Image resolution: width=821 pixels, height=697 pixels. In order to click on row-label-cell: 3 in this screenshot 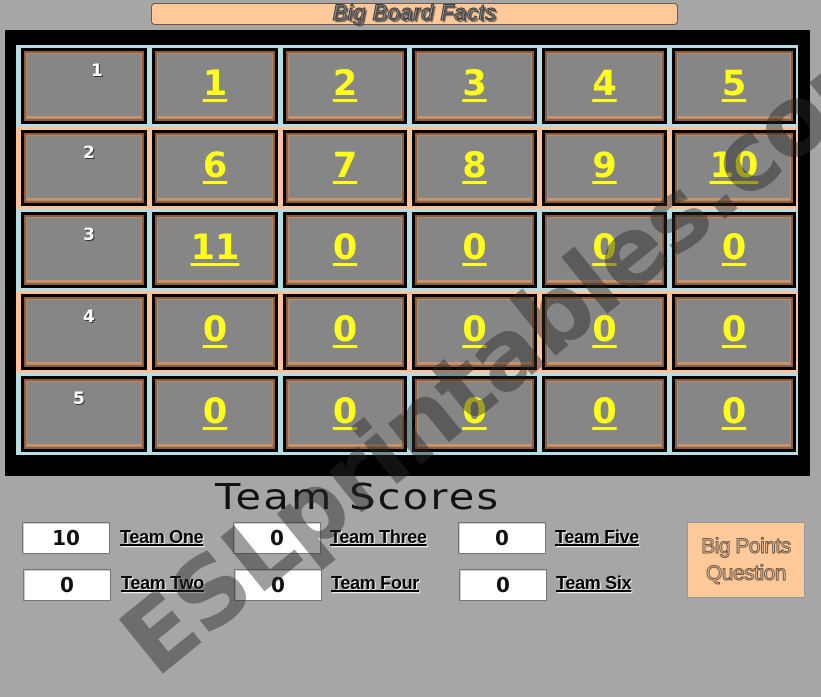, I will do `click(84, 250)`.